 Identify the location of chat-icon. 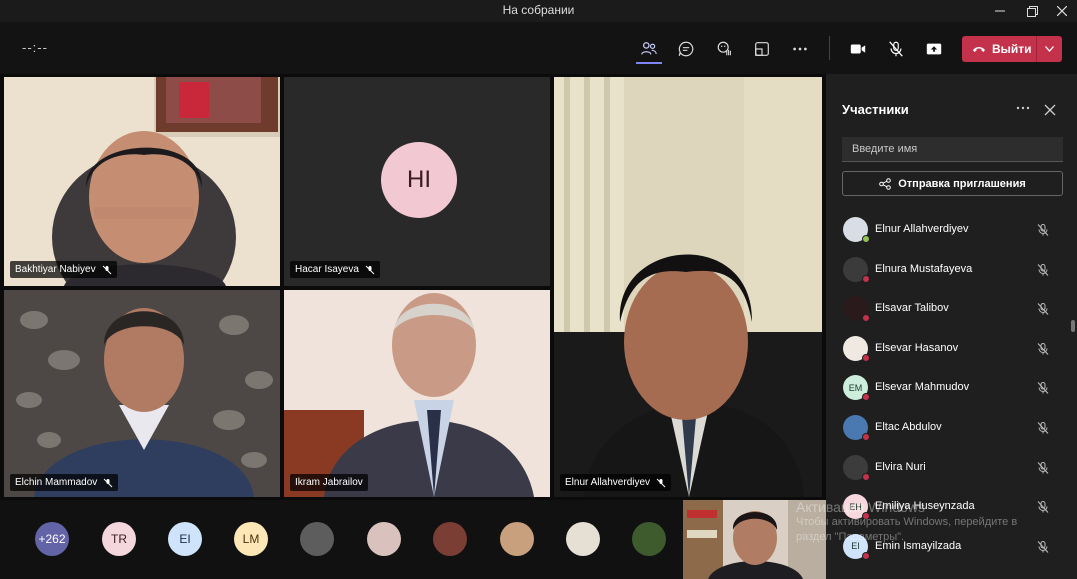
(686, 49).